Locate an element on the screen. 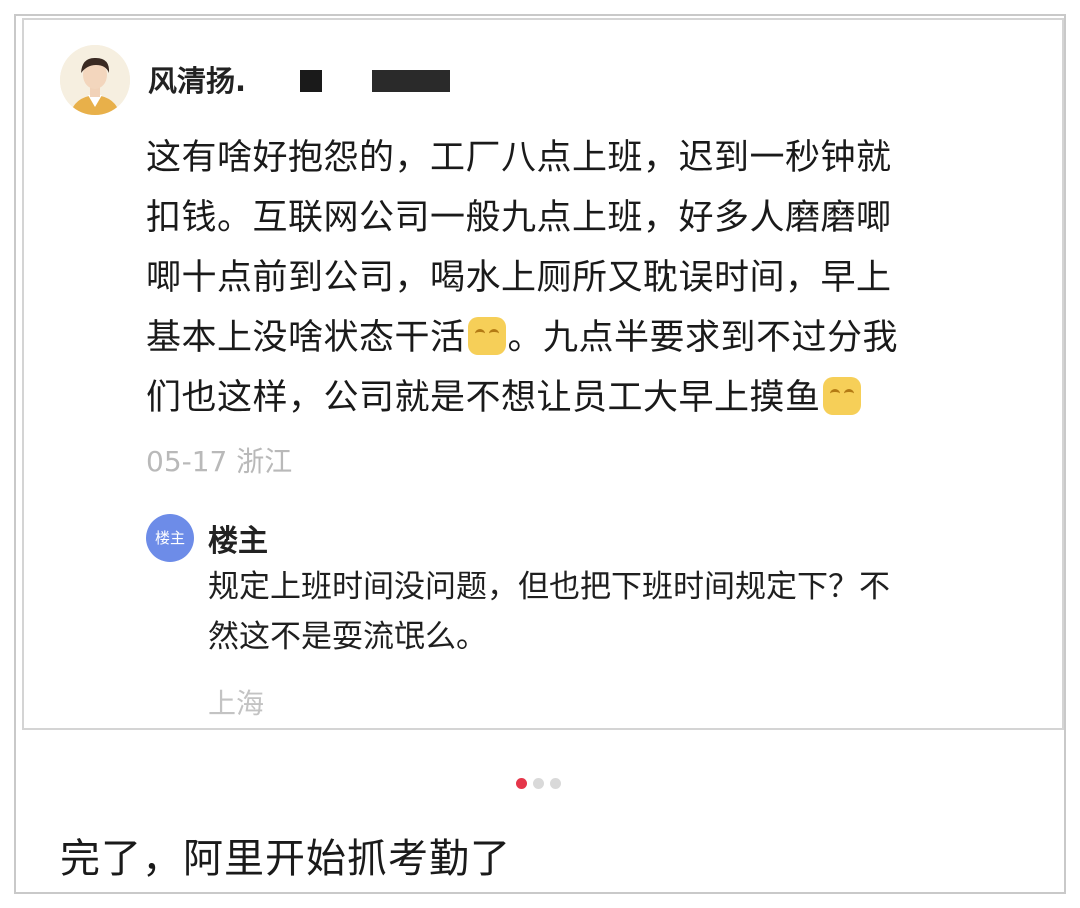 The height and width of the screenshot is (908, 1080). reply-avatar: 楼主 is located at coordinates (170, 538).